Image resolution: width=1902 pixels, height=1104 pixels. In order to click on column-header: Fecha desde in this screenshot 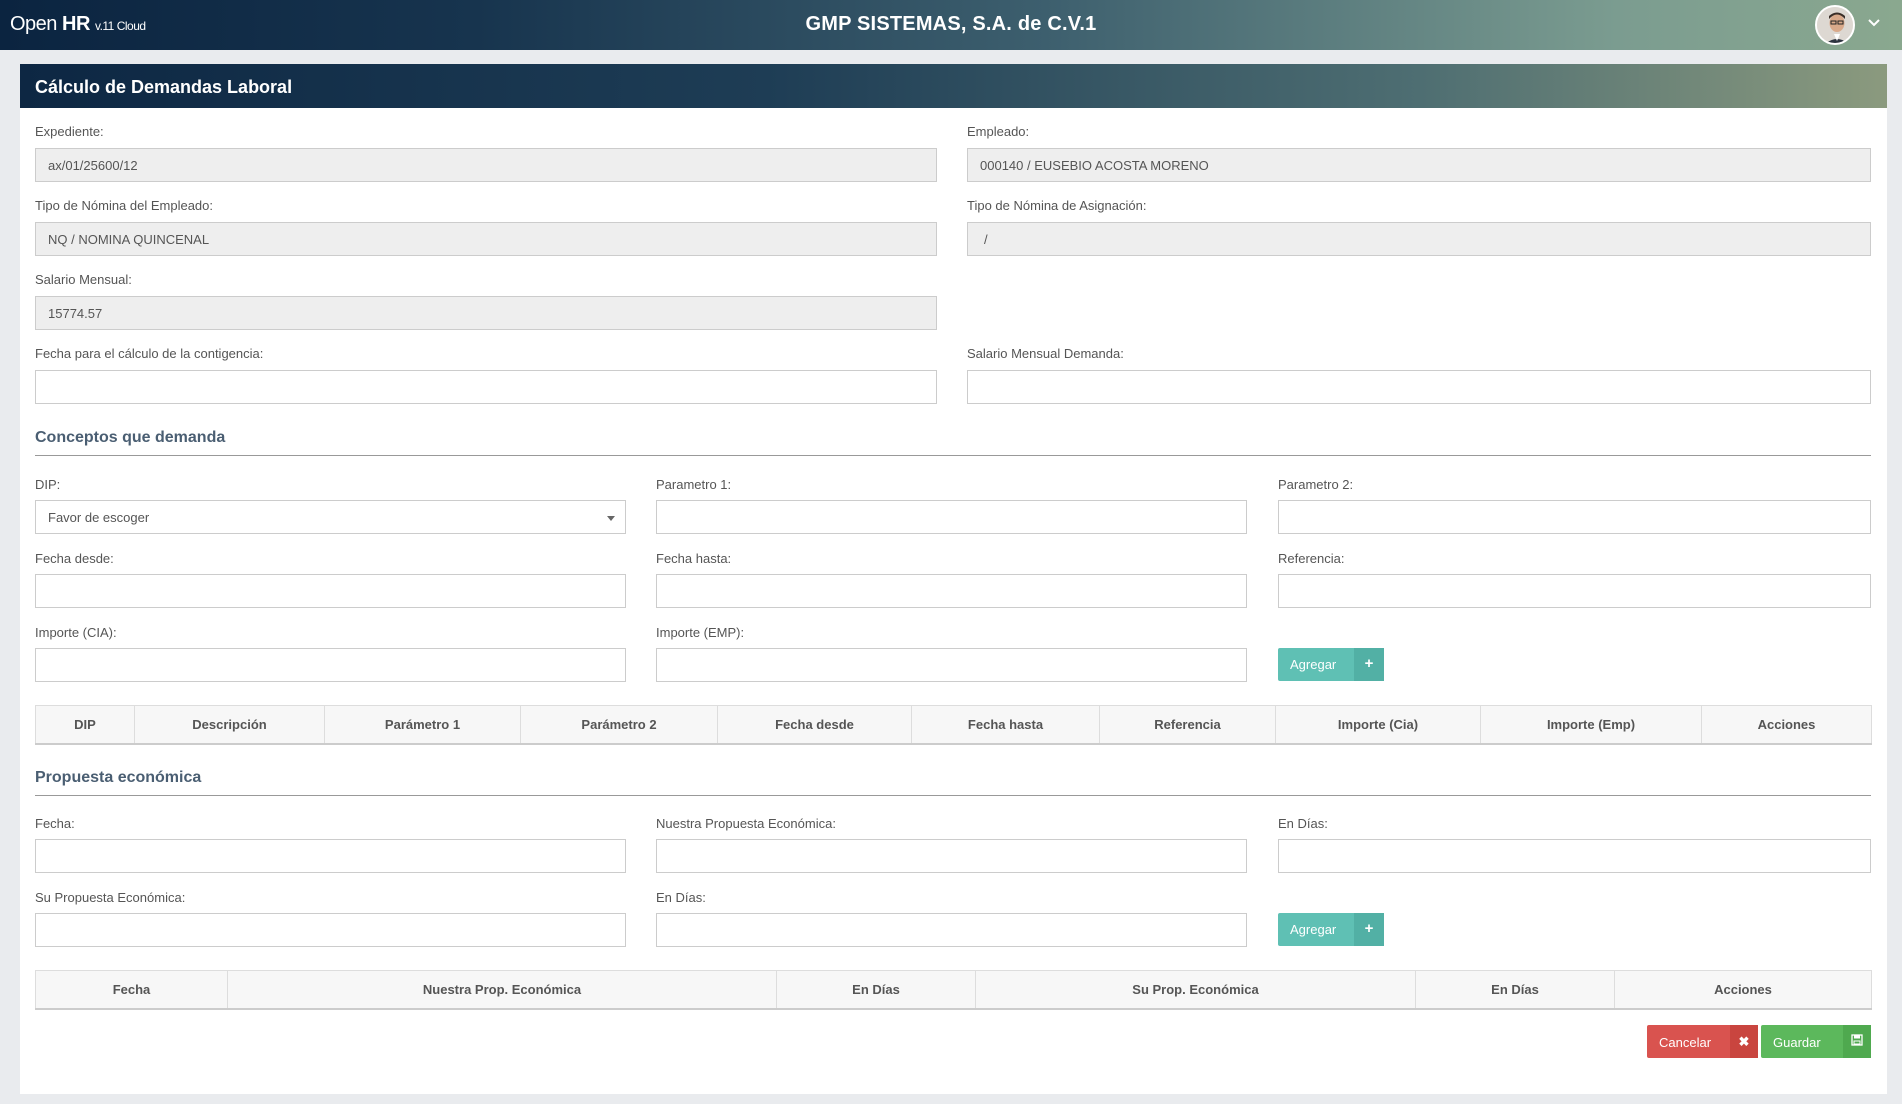, I will do `click(814, 725)`.